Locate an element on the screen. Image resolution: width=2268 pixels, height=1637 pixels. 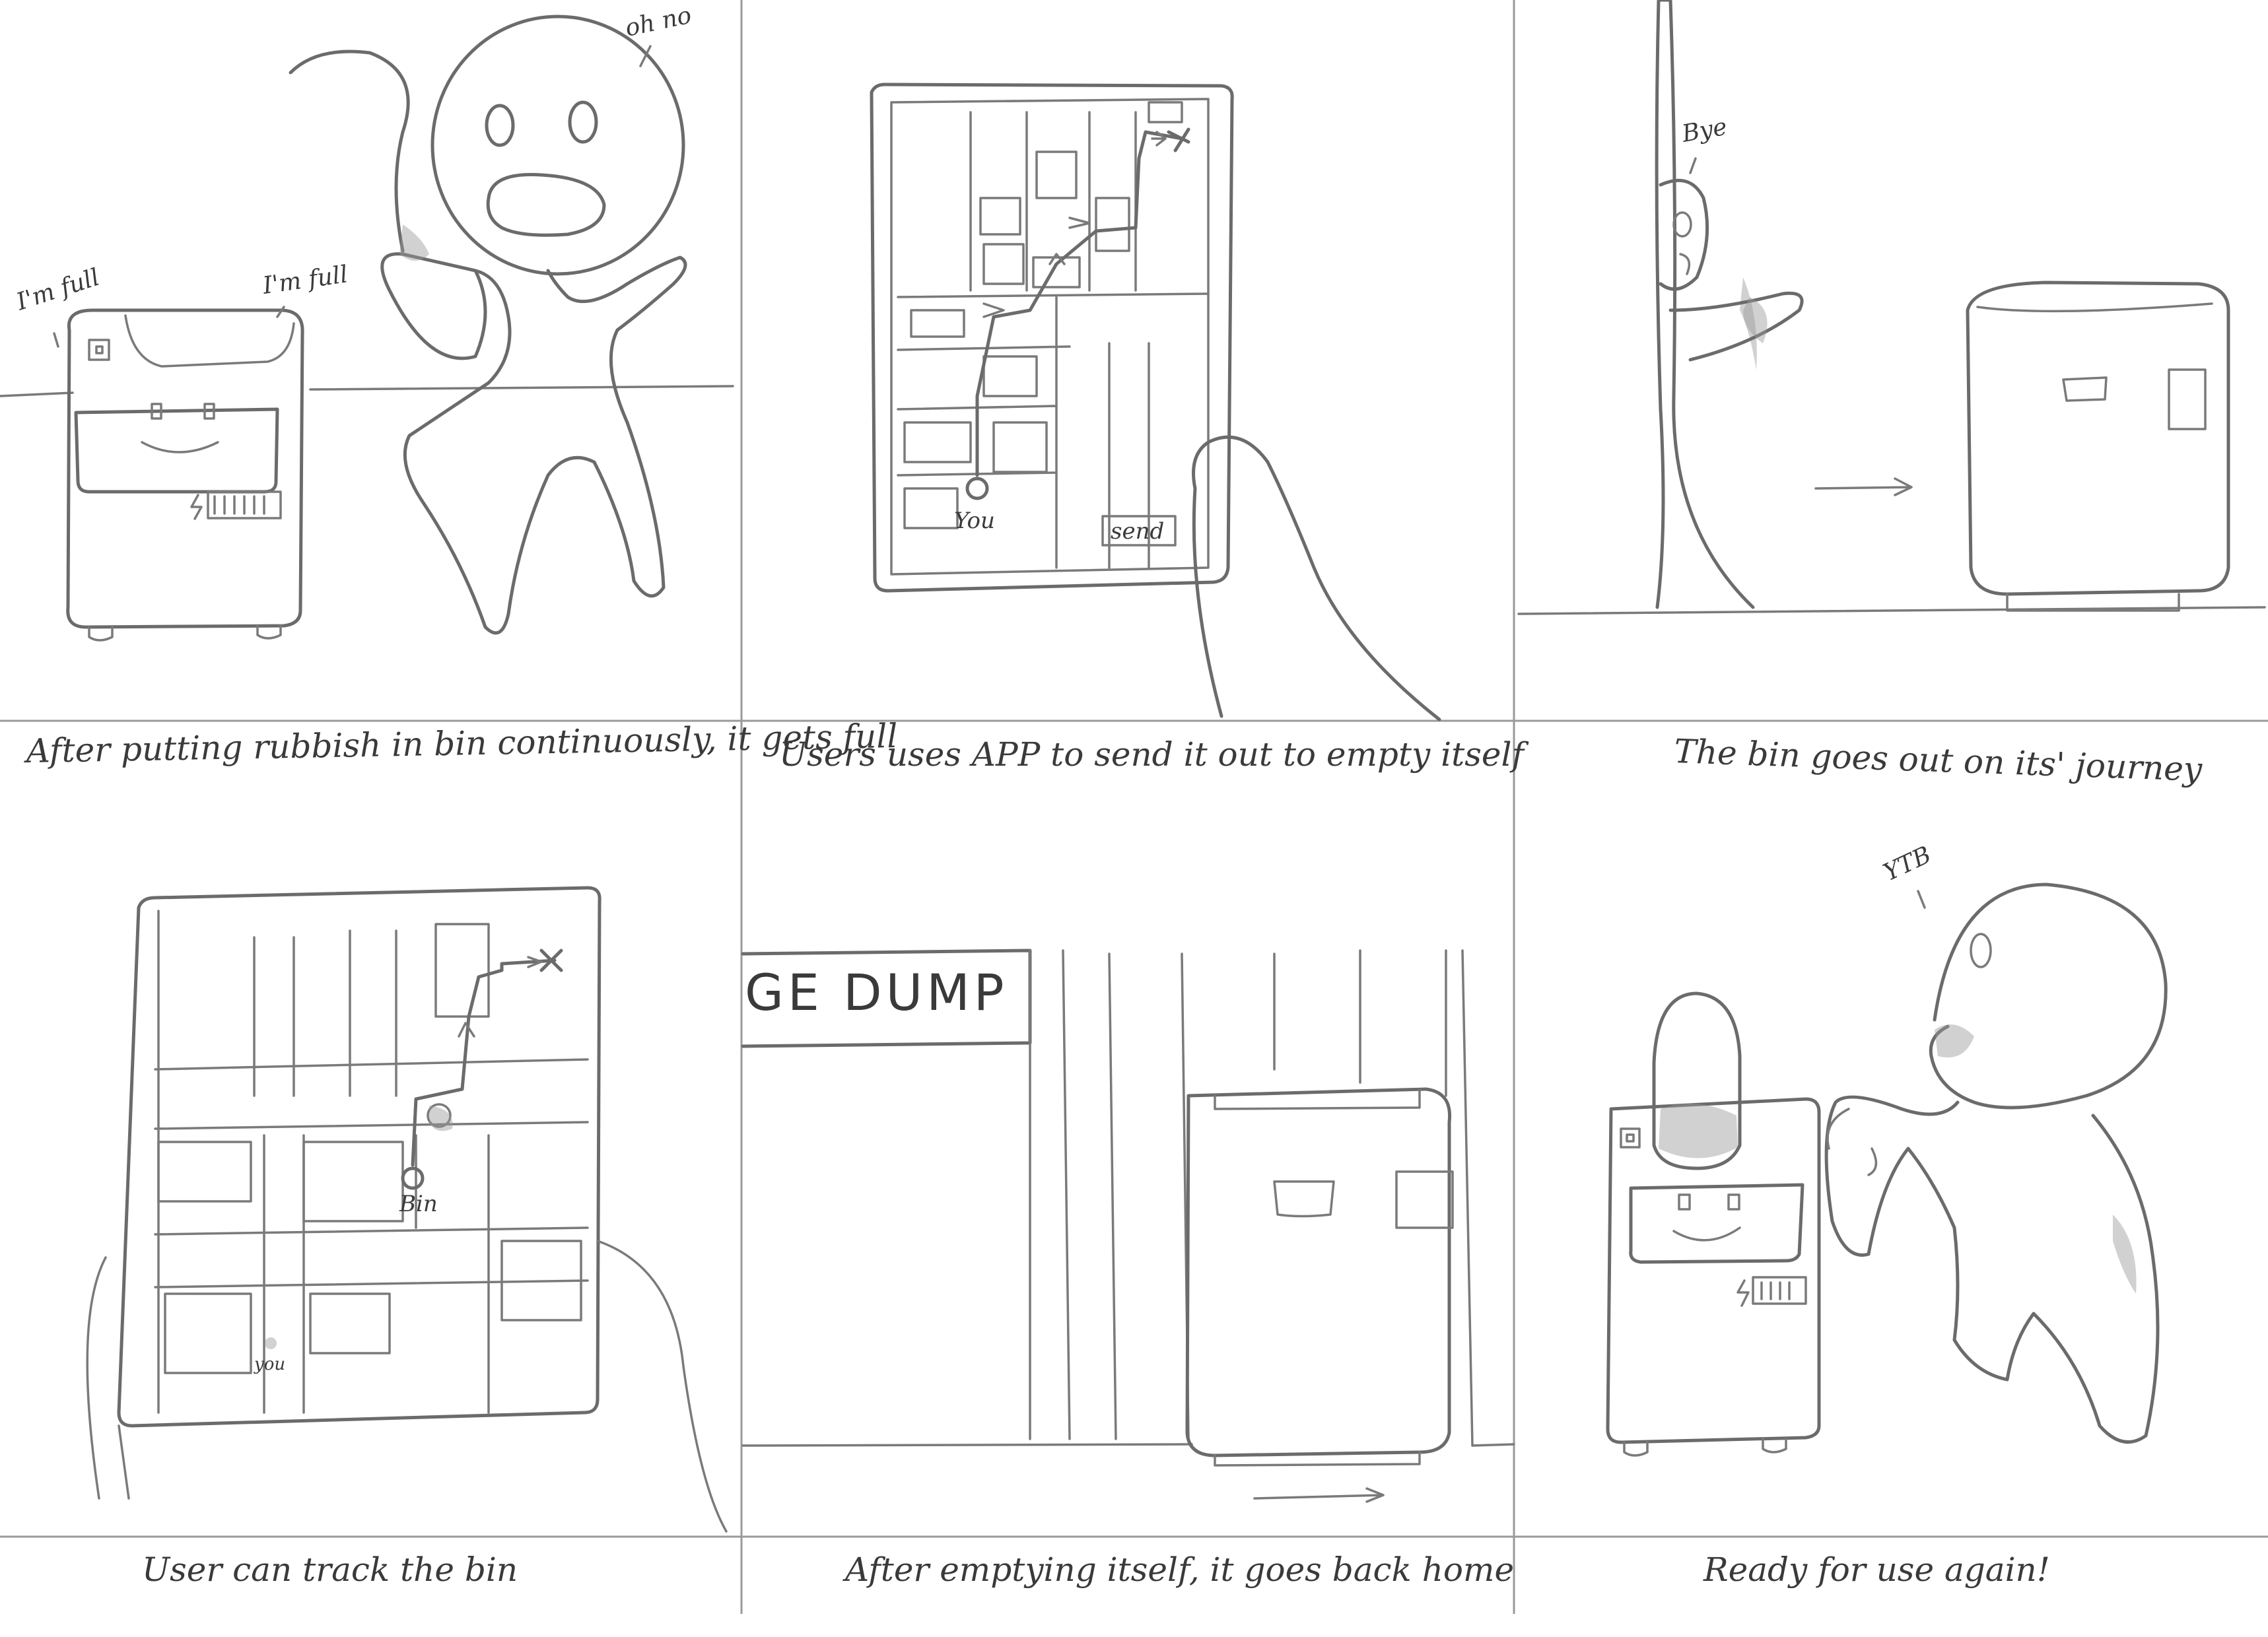
returning-bin is located at coordinates (1320, 1277).